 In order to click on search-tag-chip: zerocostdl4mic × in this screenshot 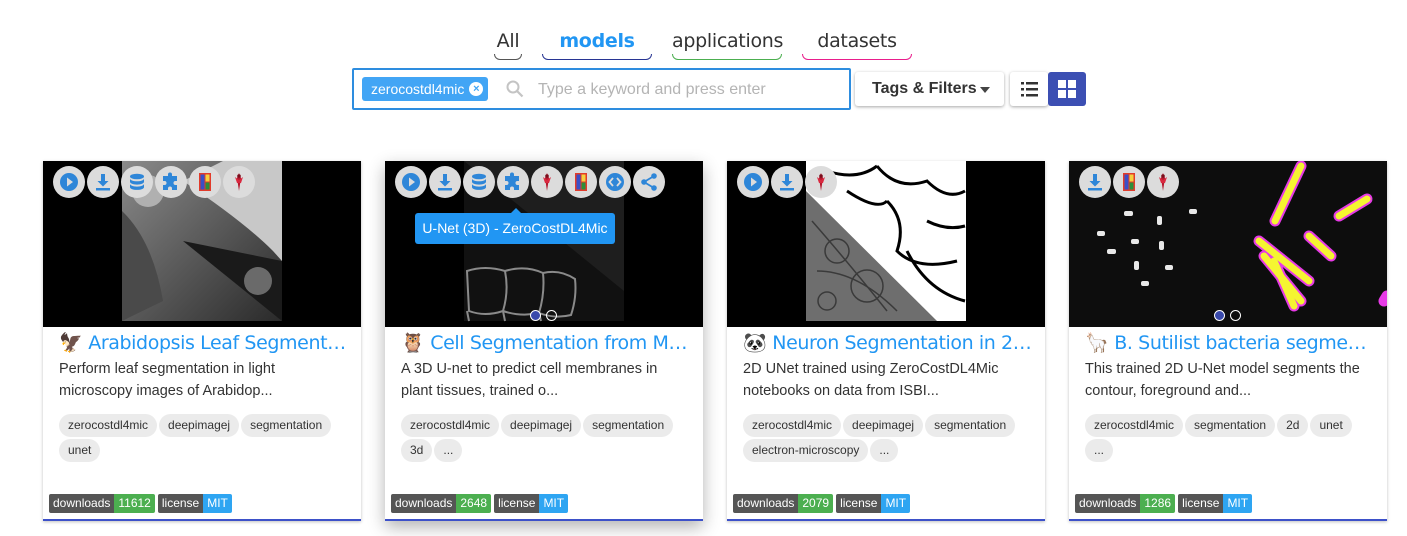, I will do `click(425, 89)`.